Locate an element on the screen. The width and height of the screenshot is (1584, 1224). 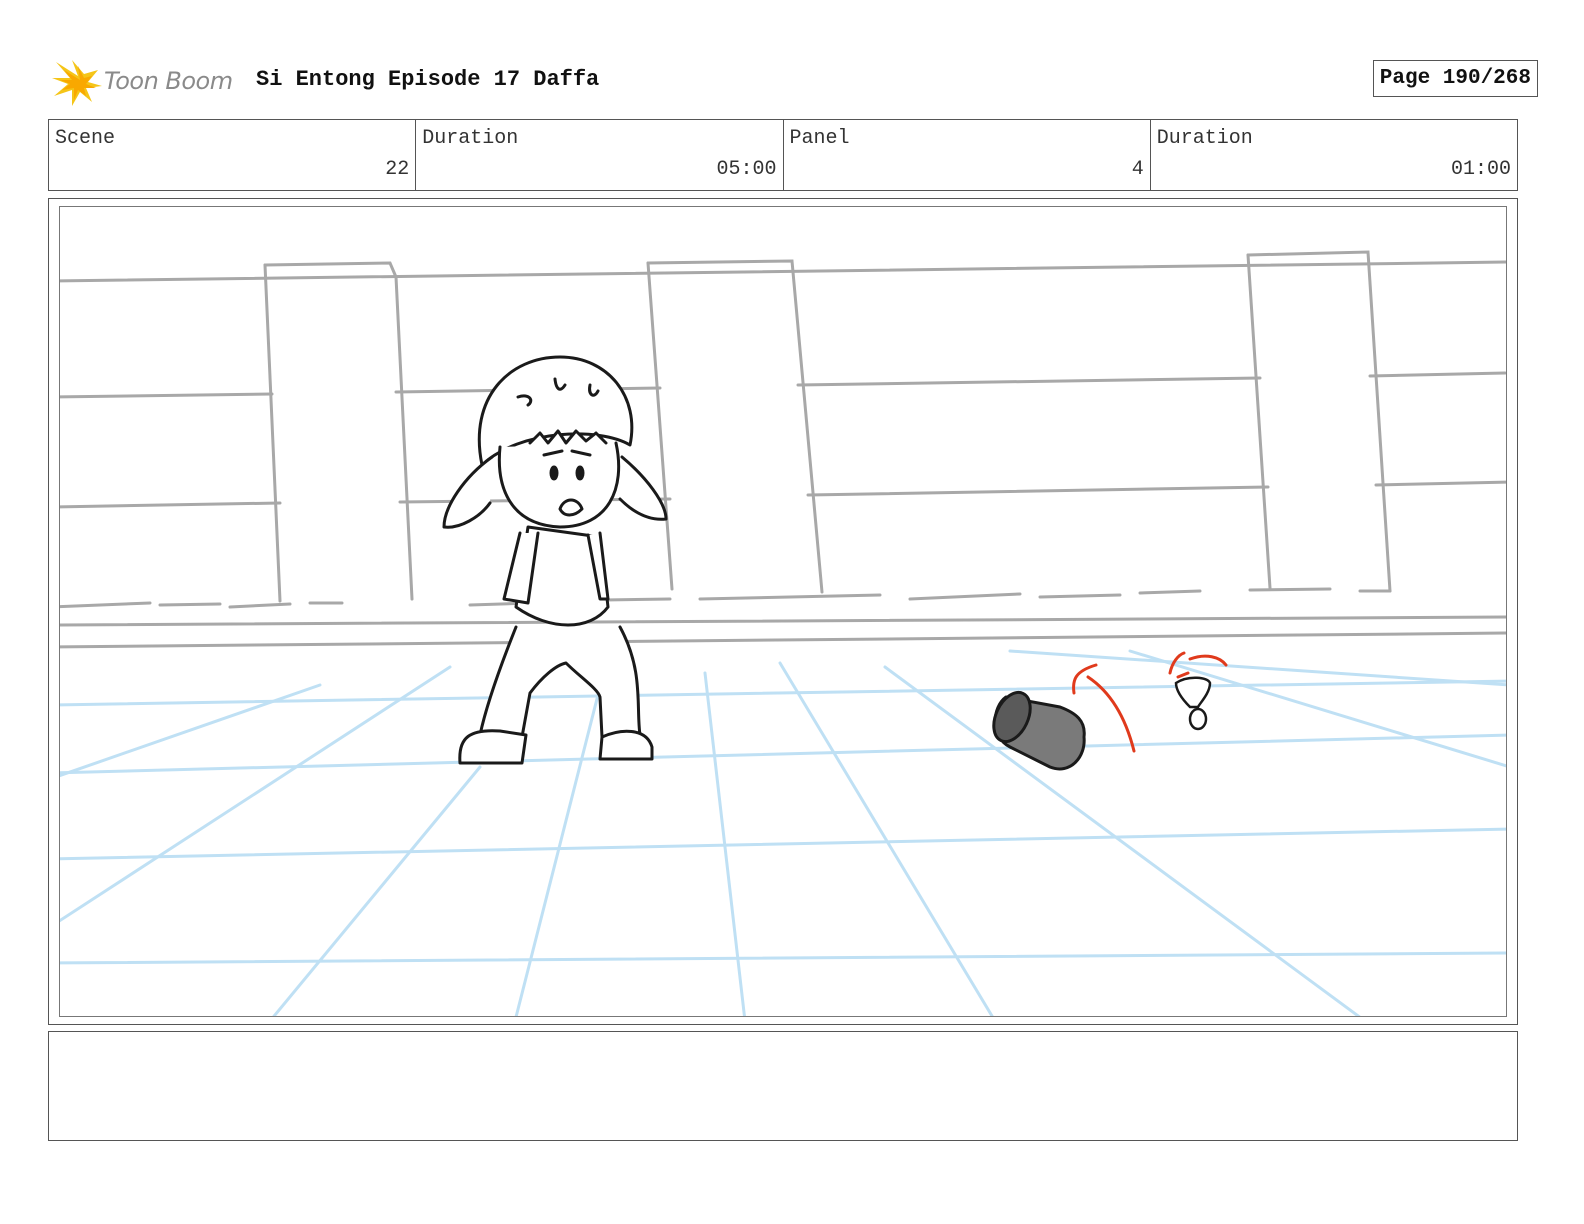
small-object is located at coordinates (1193, 703).